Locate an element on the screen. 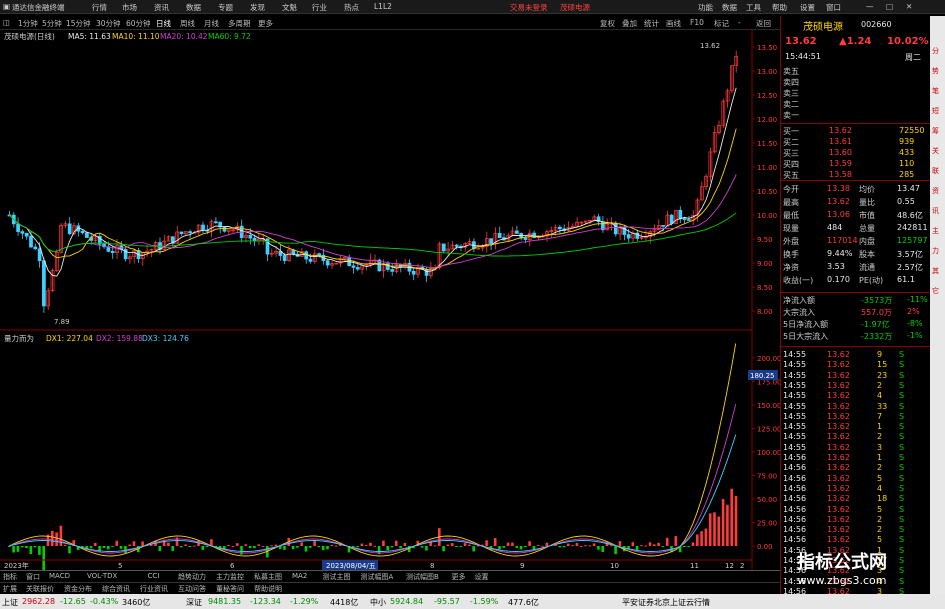  extension-tab: 董秘答问 is located at coordinates (230, 589).